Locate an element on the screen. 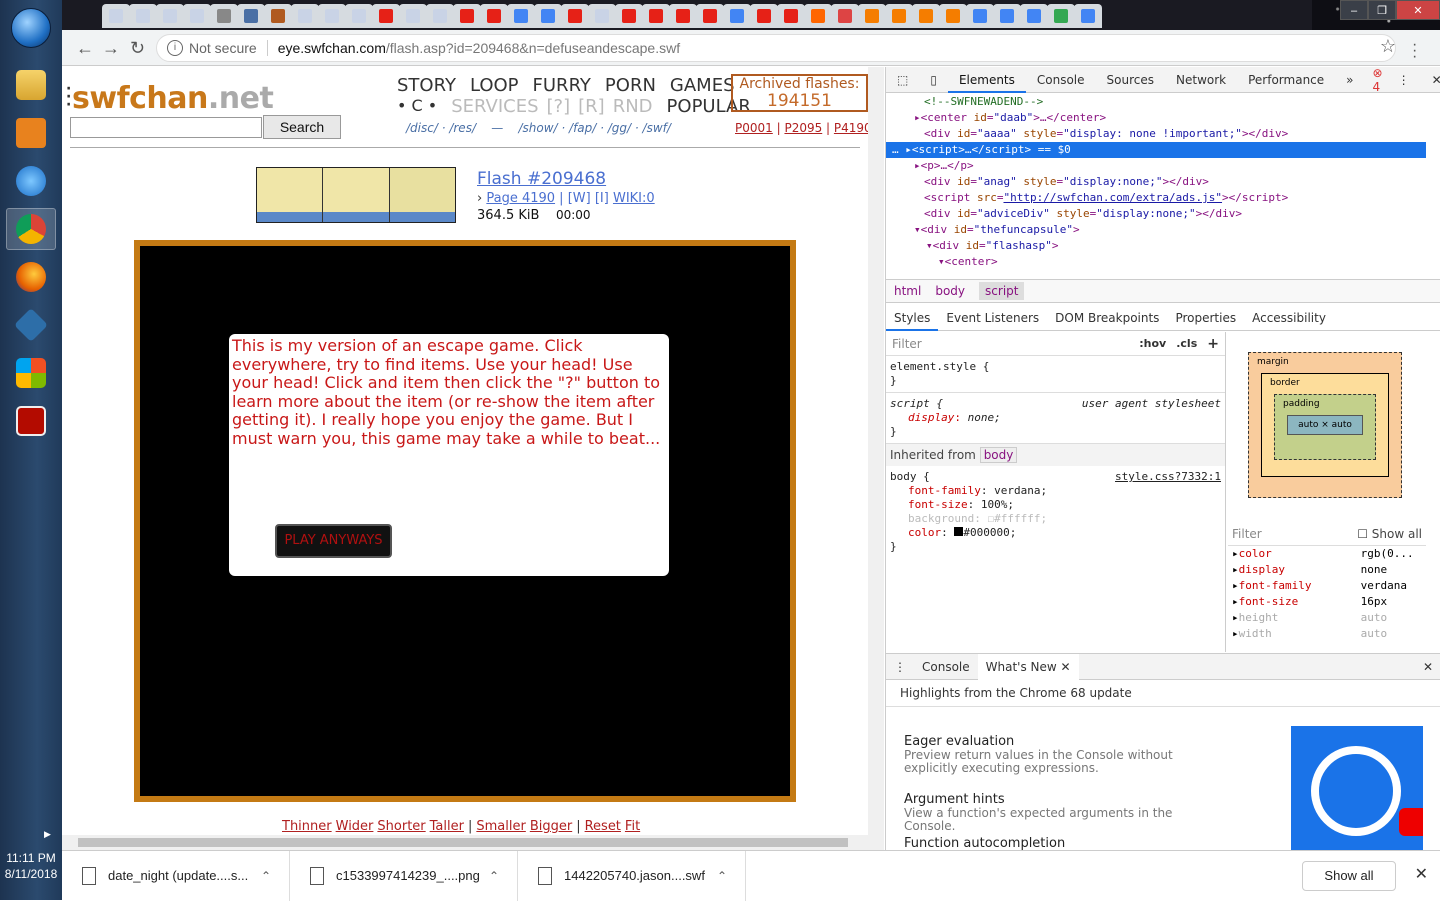 The height and width of the screenshot is (901, 1440). chevron-up-icon: ⌃ is located at coordinates (722, 876).